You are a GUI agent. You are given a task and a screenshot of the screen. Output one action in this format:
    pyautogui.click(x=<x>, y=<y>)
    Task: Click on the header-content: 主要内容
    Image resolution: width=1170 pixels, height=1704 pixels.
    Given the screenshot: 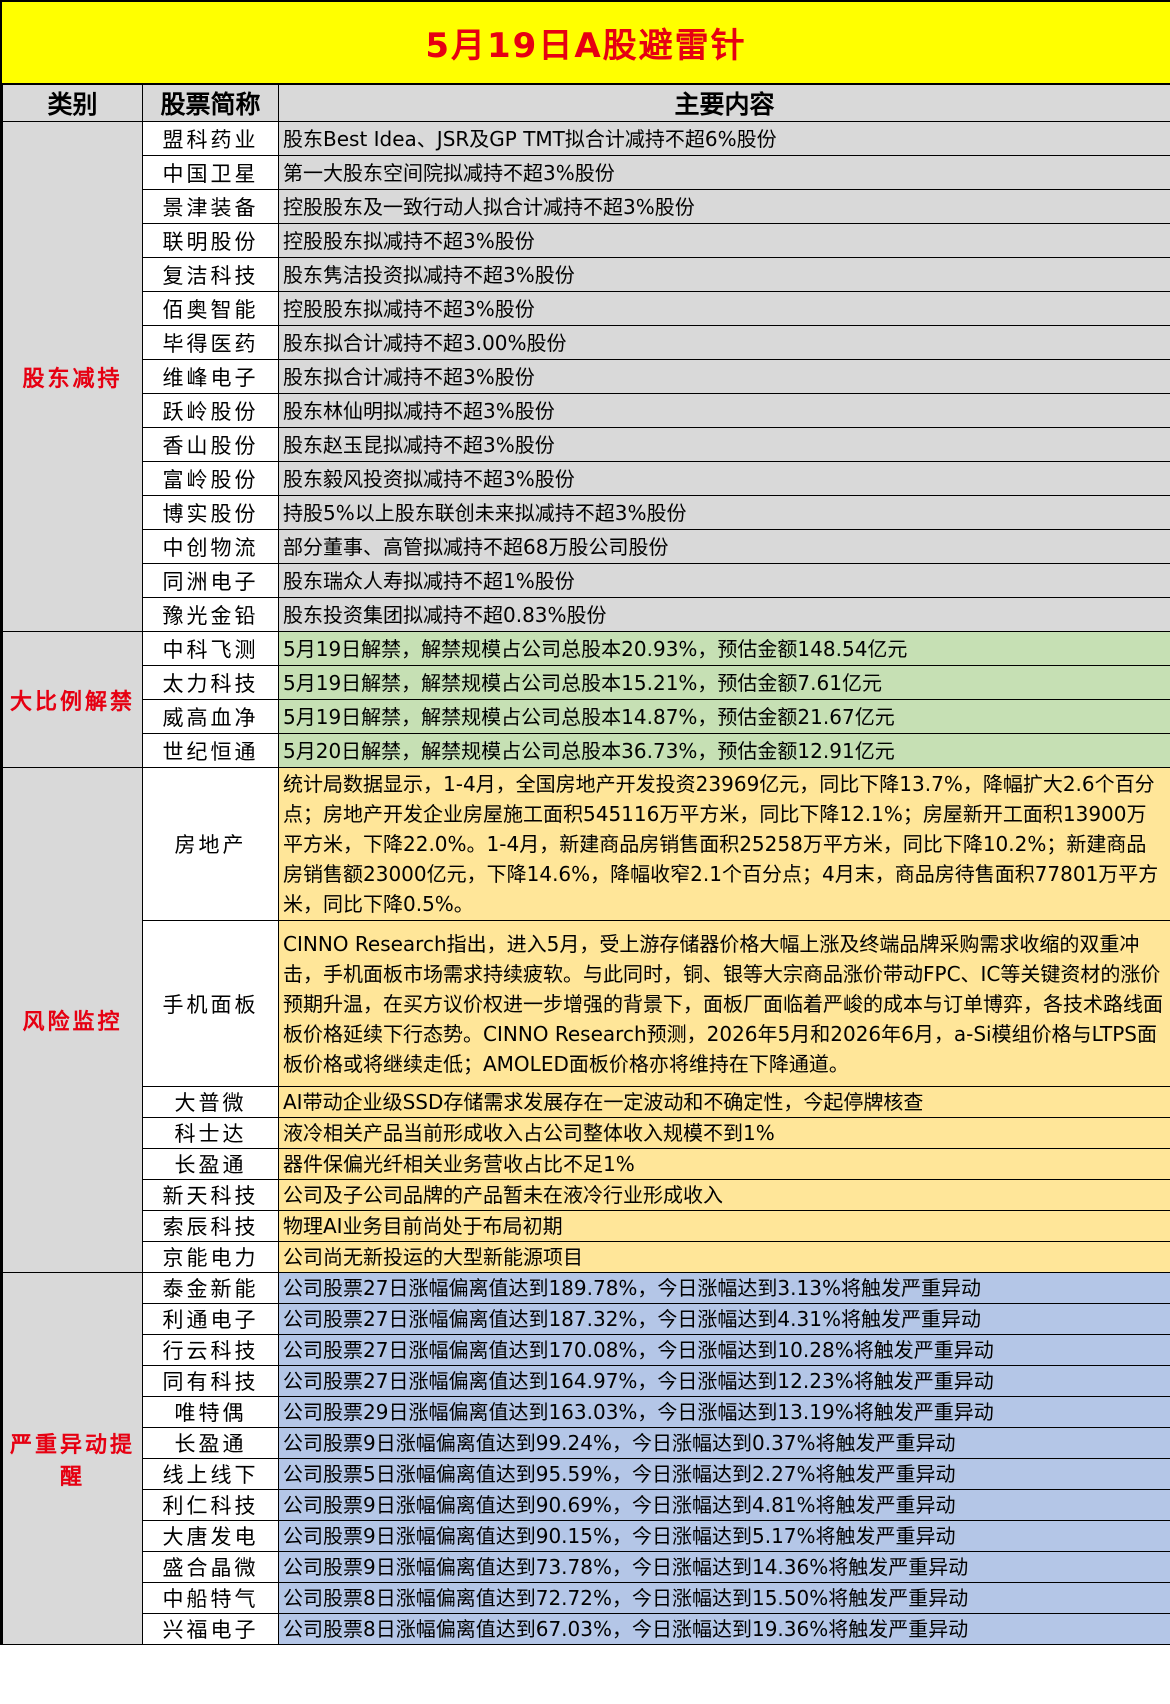 What is the action you would take?
    pyautogui.click(x=724, y=103)
    